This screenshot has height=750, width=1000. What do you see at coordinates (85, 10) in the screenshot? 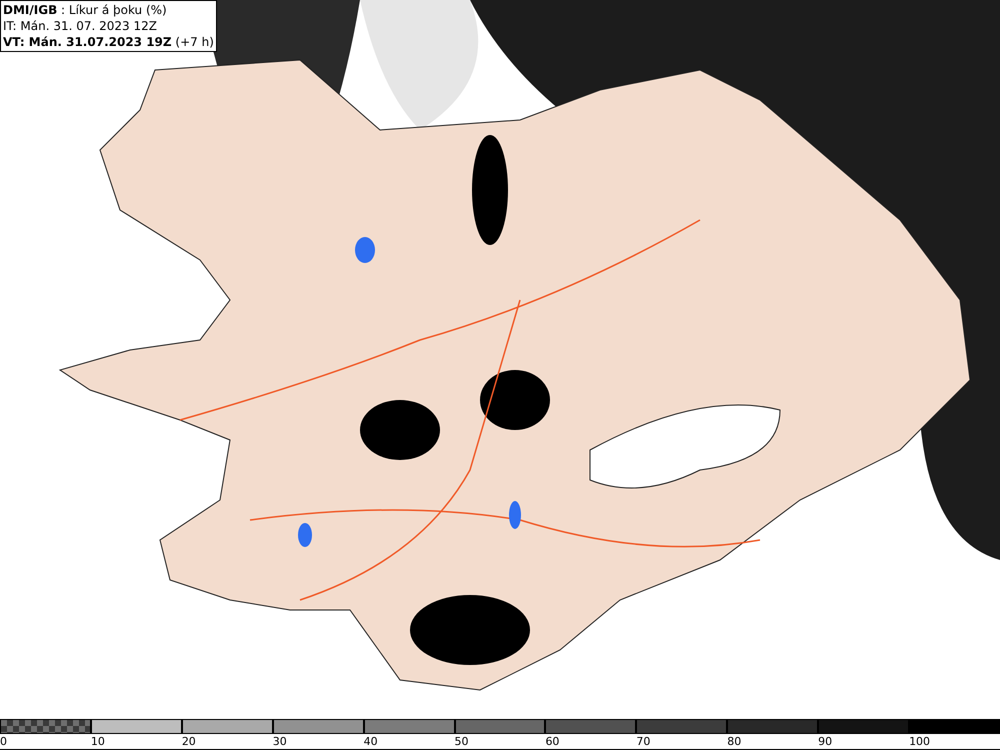
I see `map-info-text: DMI/IGB : Líkur á þoku (%)` at bounding box center [85, 10].